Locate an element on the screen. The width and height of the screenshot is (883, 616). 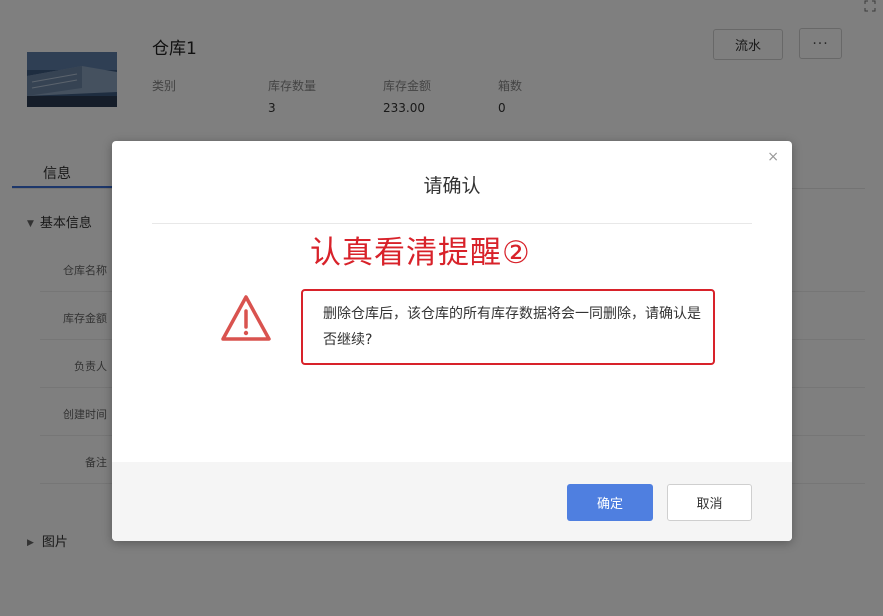
annotation-highlight-box: 删除仓库后，该仓库的所有库存数据将会一同删除，请确认是否继续? is located at coordinates (508, 327).